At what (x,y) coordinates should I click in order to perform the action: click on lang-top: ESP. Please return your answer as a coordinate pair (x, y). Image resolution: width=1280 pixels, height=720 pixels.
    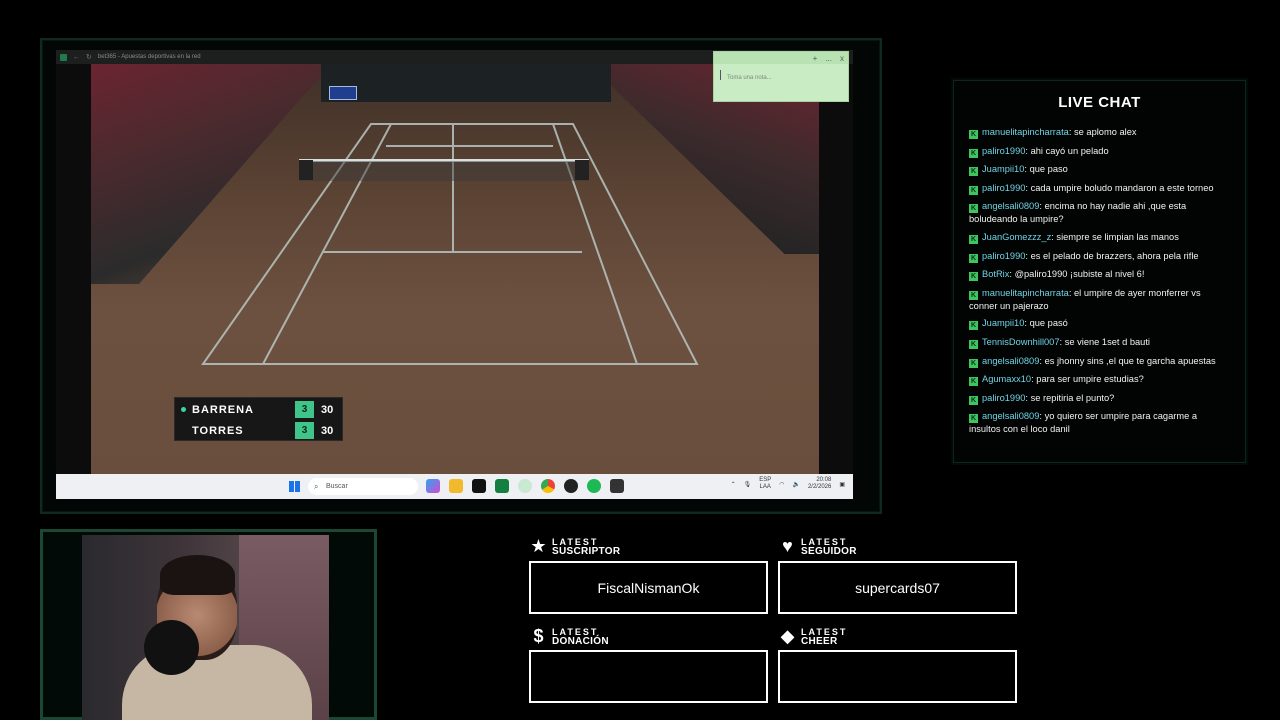
    Looking at the image, I should click on (765, 480).